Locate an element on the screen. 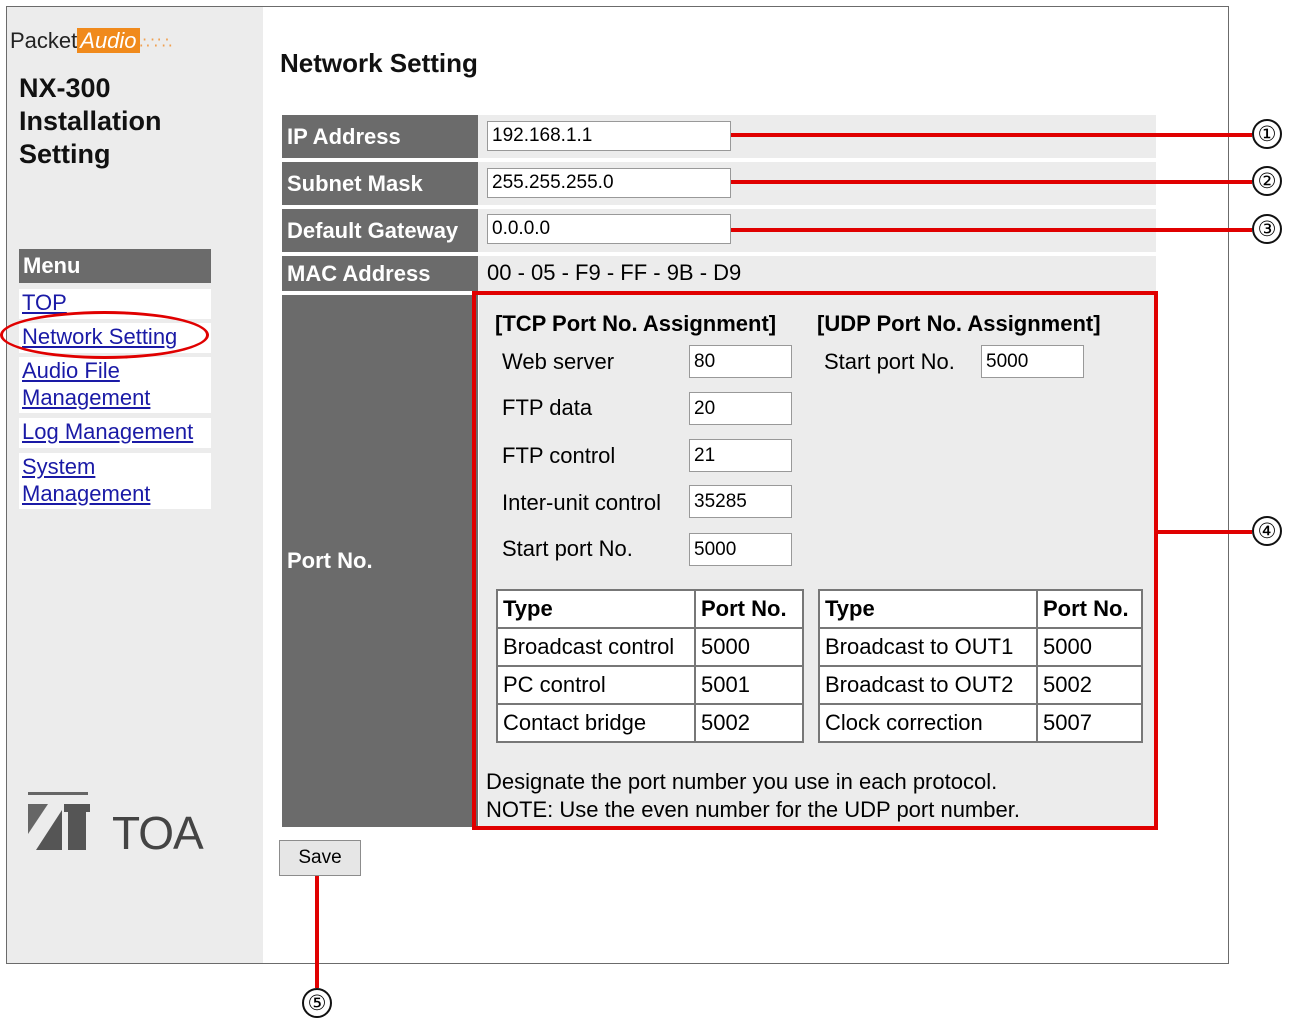  menu-item-log-management: Log Management is located at coordinates (115, 433).